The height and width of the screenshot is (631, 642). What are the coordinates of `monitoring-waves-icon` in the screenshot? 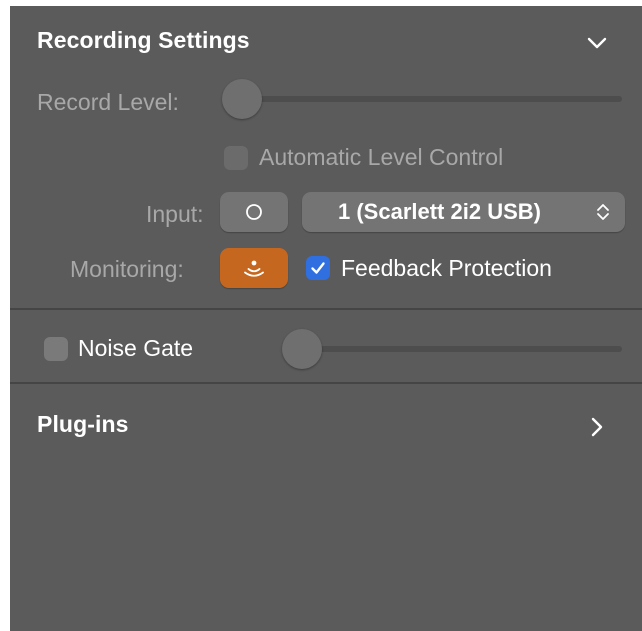 It's located at (254, 268).